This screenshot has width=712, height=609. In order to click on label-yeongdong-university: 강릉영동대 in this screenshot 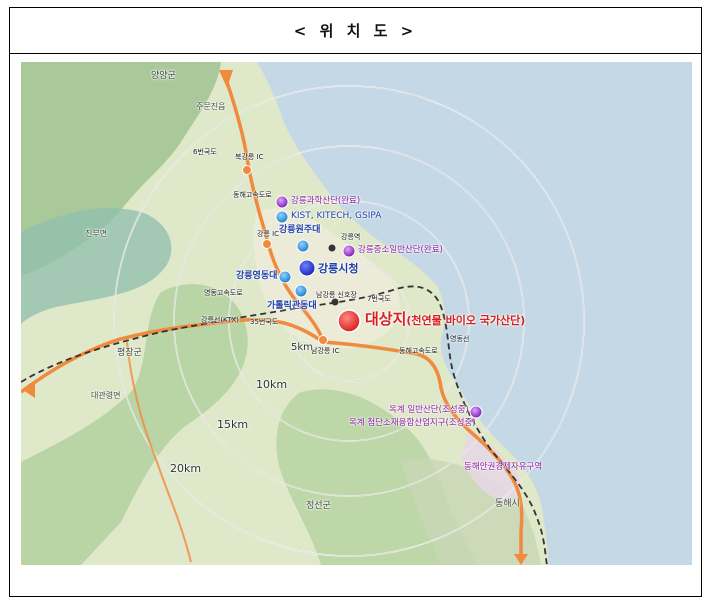, I will do `click(257, 276)`.